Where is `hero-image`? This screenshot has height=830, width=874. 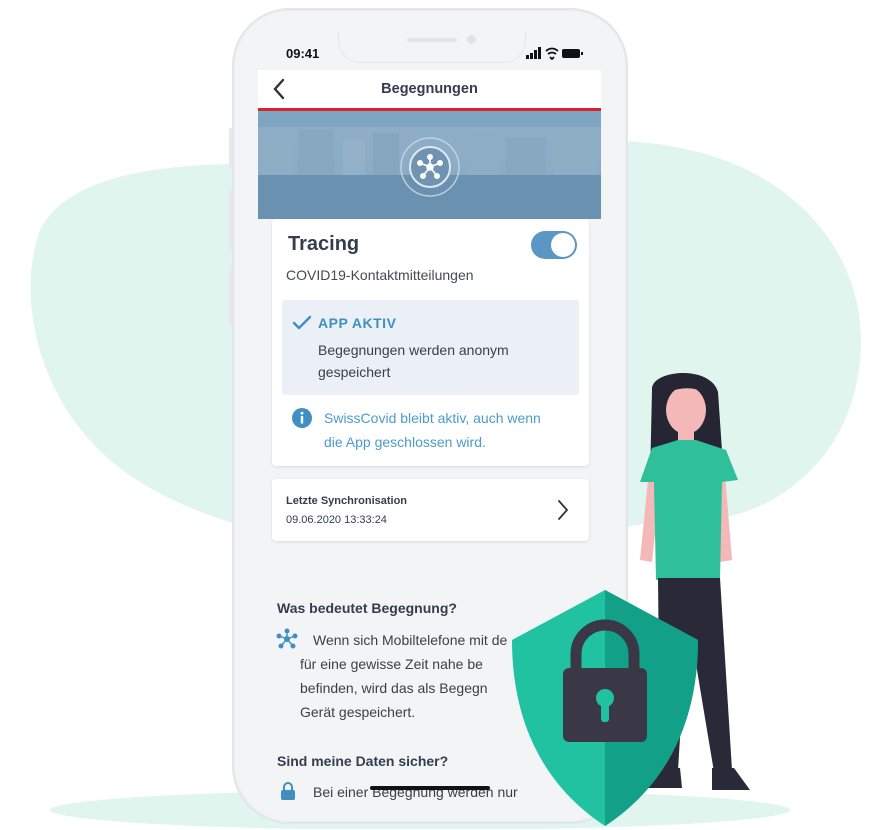
hero-image is located at coordinates (429, 165).